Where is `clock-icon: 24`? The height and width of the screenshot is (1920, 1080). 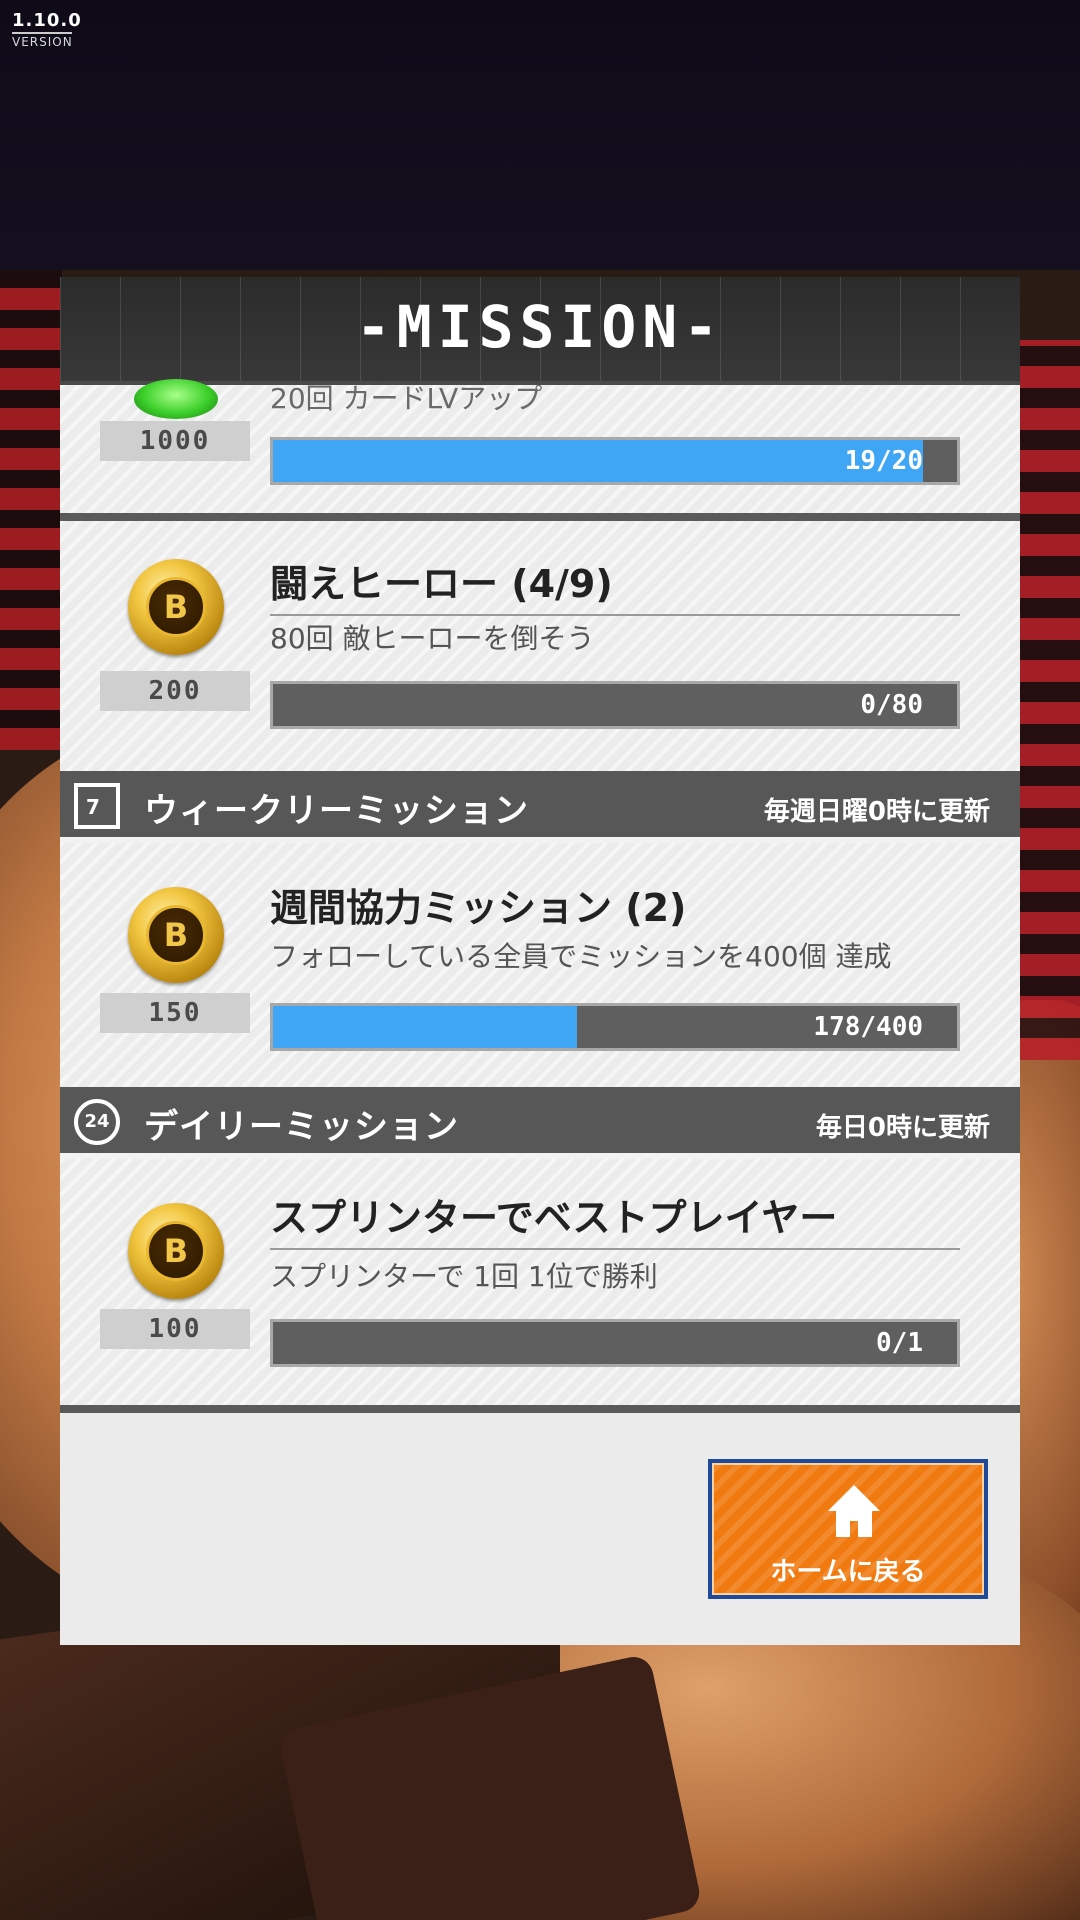 clock-icon: 24 is located at coordinates (97, 1122).